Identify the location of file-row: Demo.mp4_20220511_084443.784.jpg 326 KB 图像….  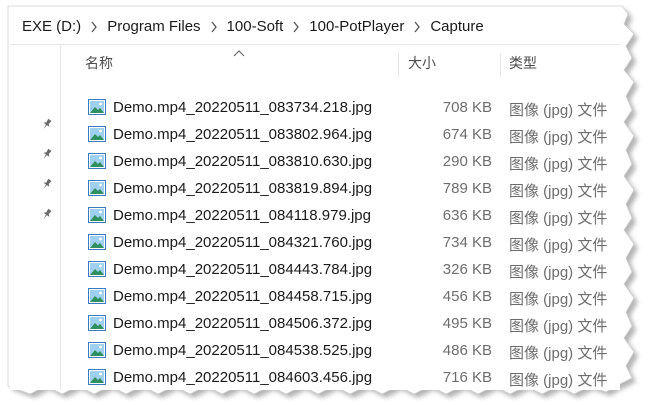
(341, 269).